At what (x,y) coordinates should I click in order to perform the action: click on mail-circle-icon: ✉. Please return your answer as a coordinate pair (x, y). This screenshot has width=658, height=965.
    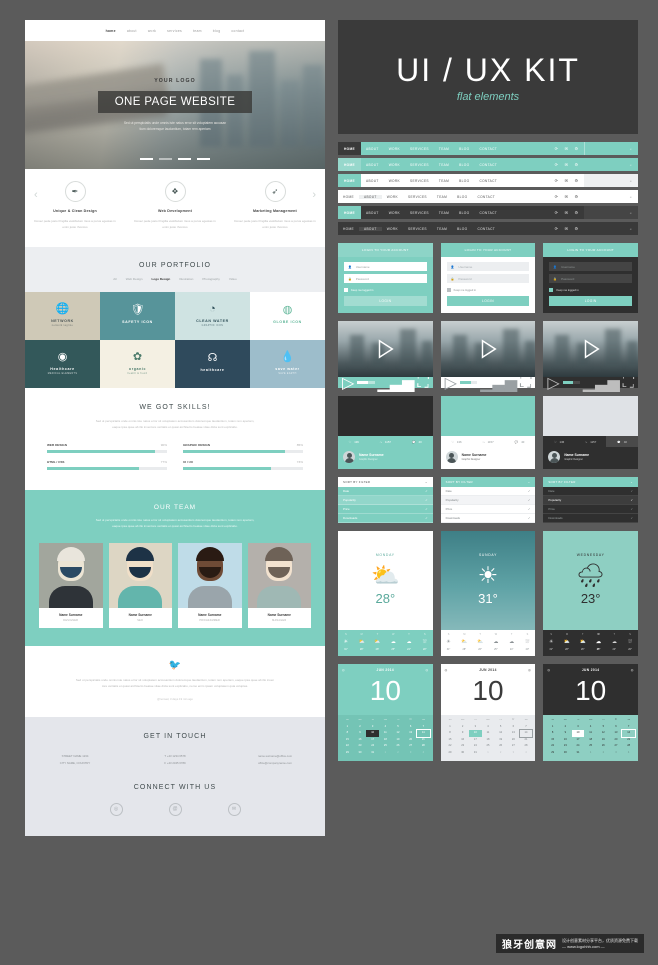
    Looking at the image, I should click on (234, 809).